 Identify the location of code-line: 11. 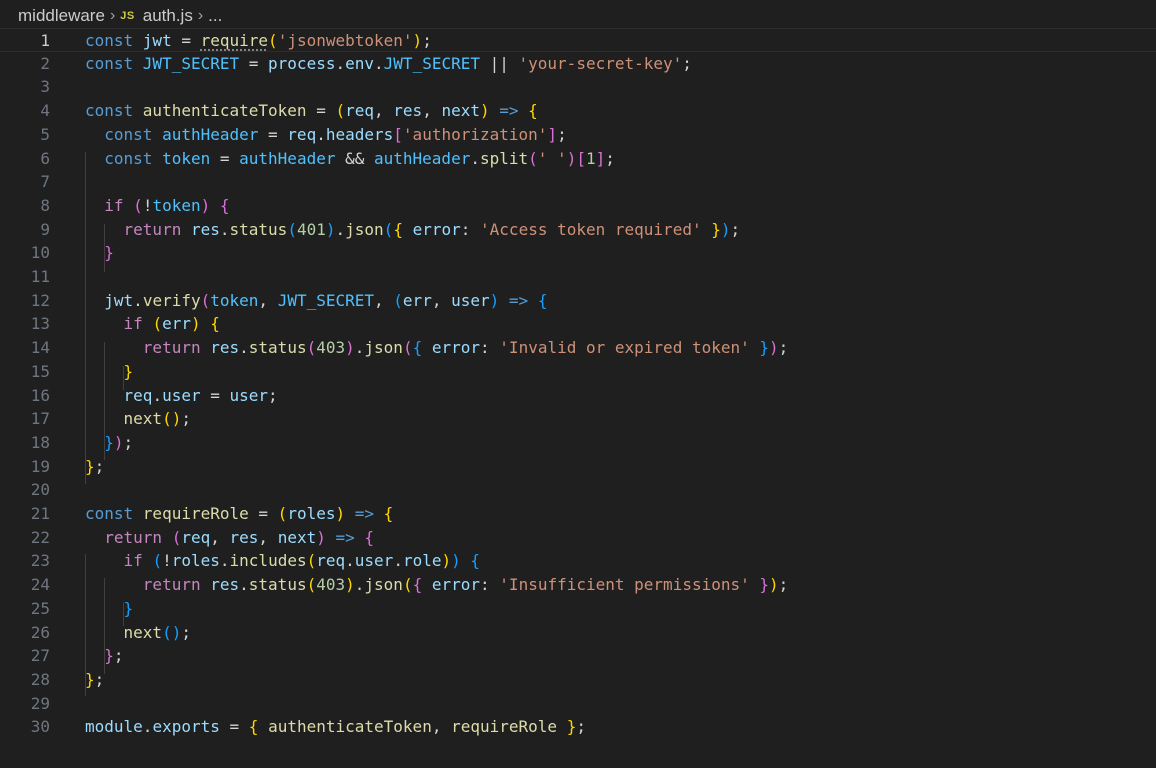
(578, 277).